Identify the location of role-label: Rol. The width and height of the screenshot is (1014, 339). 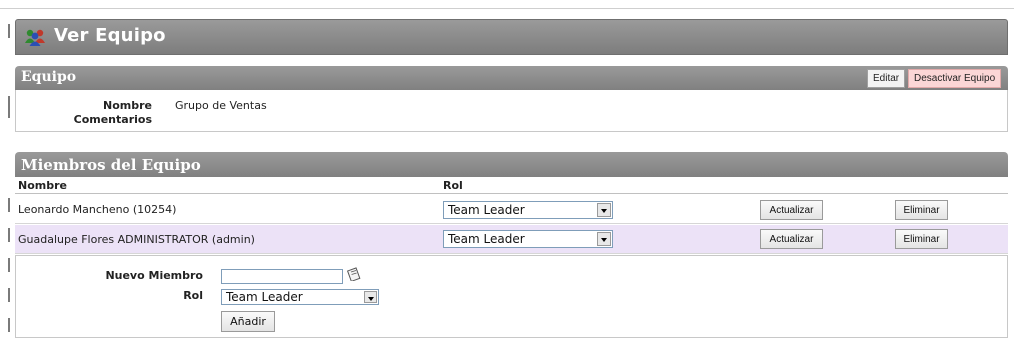
(193, 295).